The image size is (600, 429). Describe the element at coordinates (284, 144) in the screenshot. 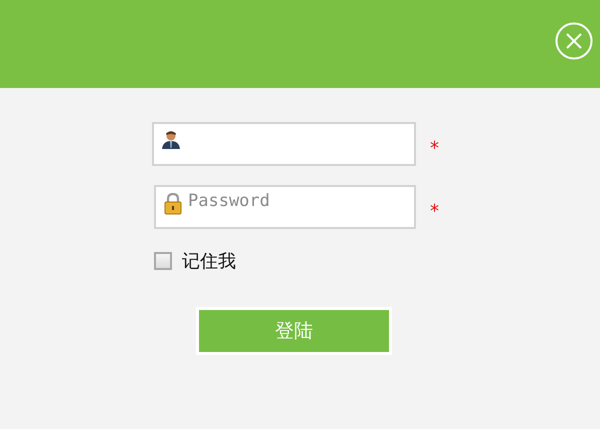

I see `username-field` at that location.